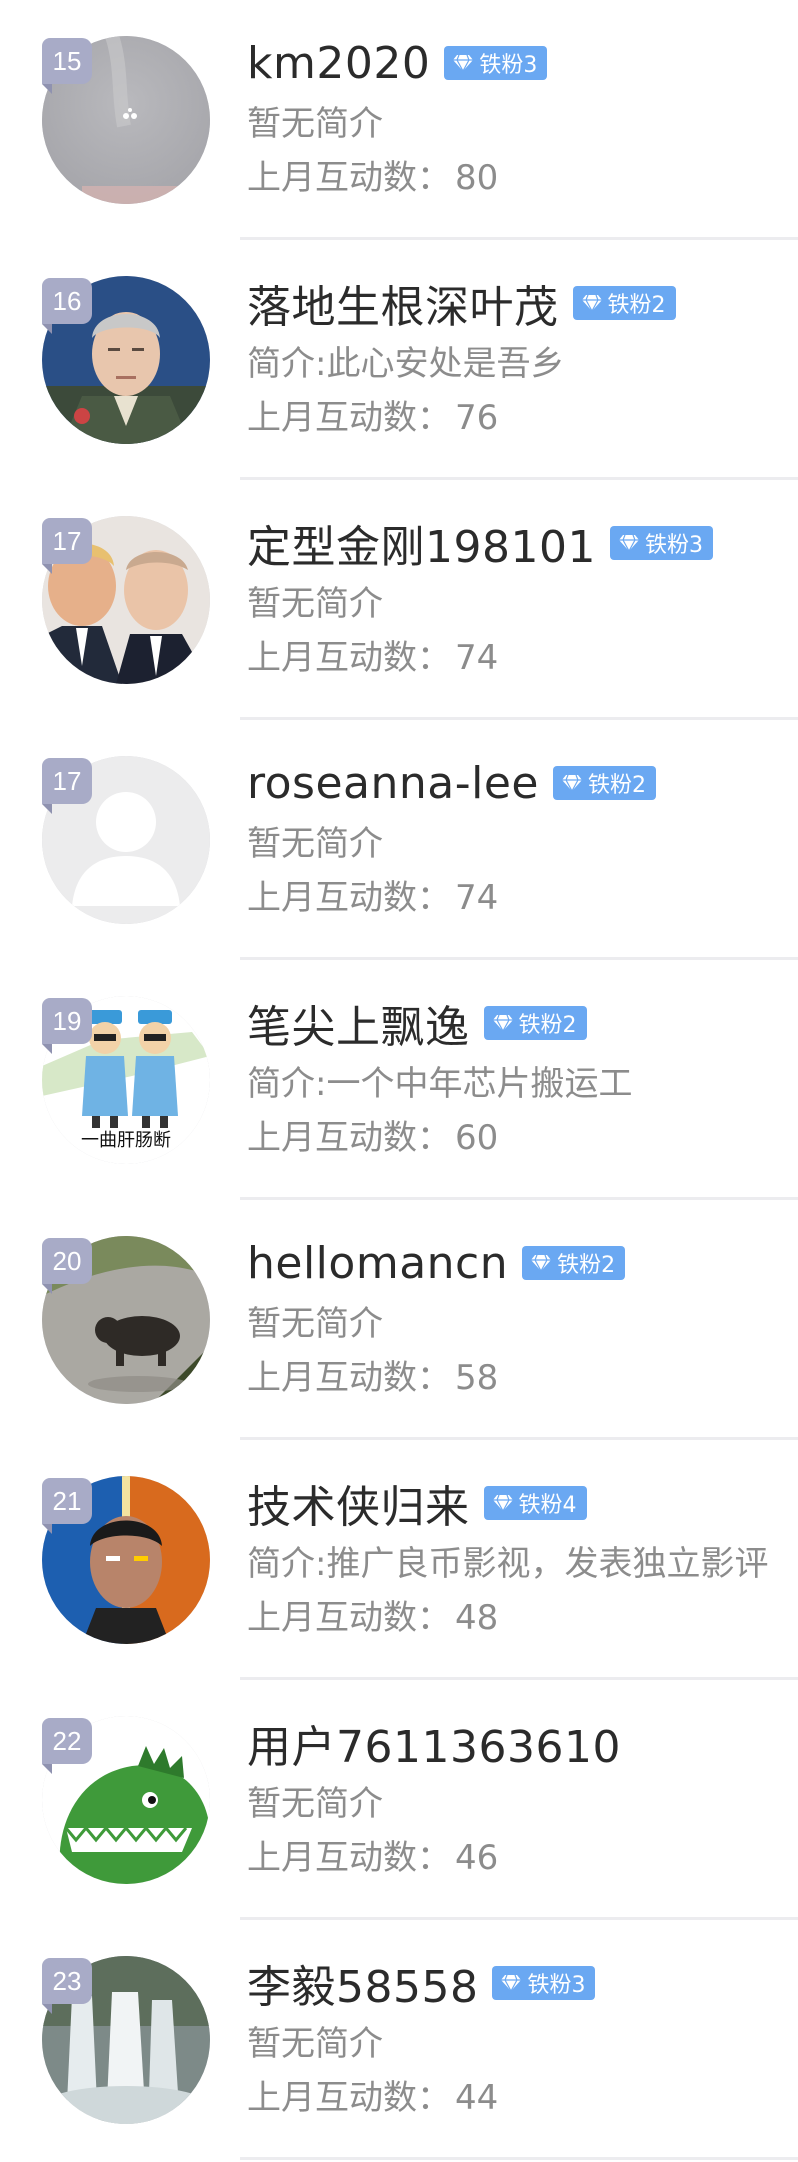  I want to click on interaction-stat: 上月互动数： 80, so click(522, 178).